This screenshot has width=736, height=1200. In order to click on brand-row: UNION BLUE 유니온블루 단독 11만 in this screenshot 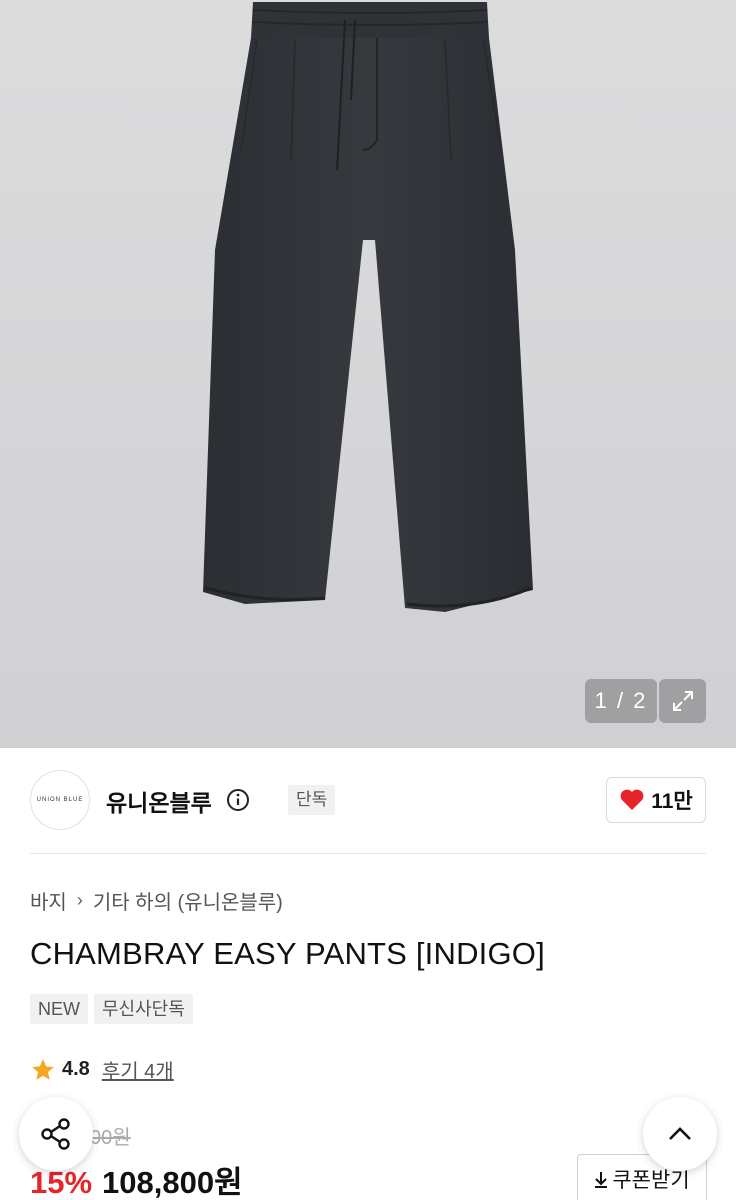, I will do `click(368, 800)`.